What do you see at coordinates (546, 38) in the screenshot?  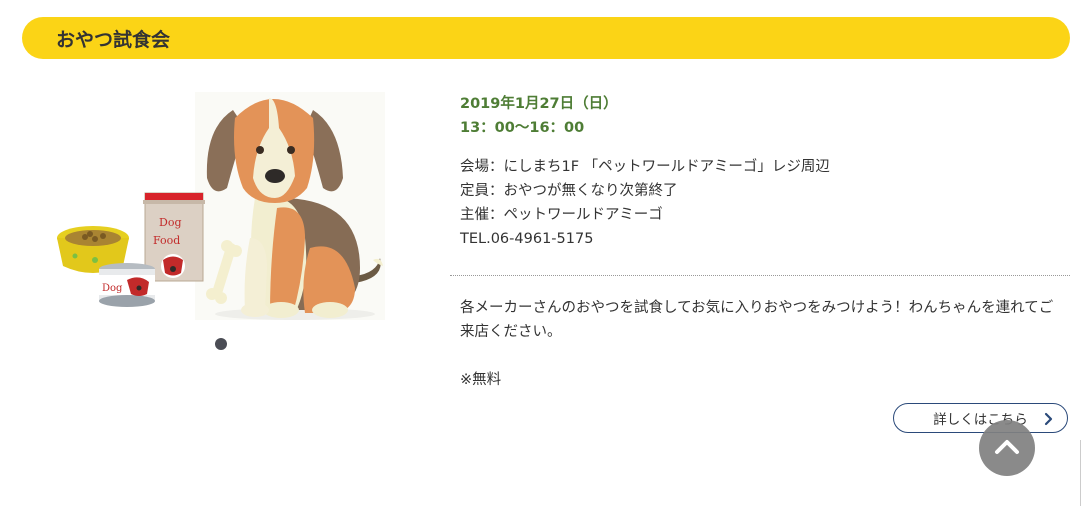 I see `section-title-bar: おやつ試食会` at bounding box center [546, 38].